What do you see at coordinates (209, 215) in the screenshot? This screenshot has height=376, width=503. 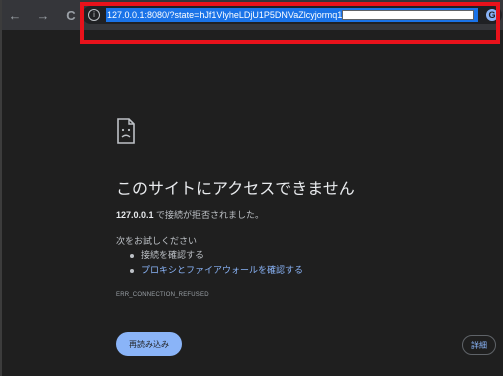 I see `error-message-text: で接続が拒否されました。` at bounding box center [209, 215].